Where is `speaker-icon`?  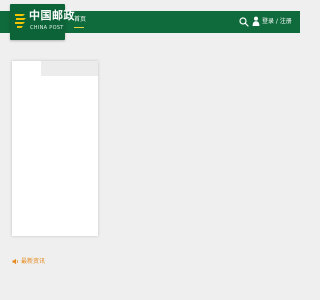
speaker-icon is located at coordinates (15, 261).